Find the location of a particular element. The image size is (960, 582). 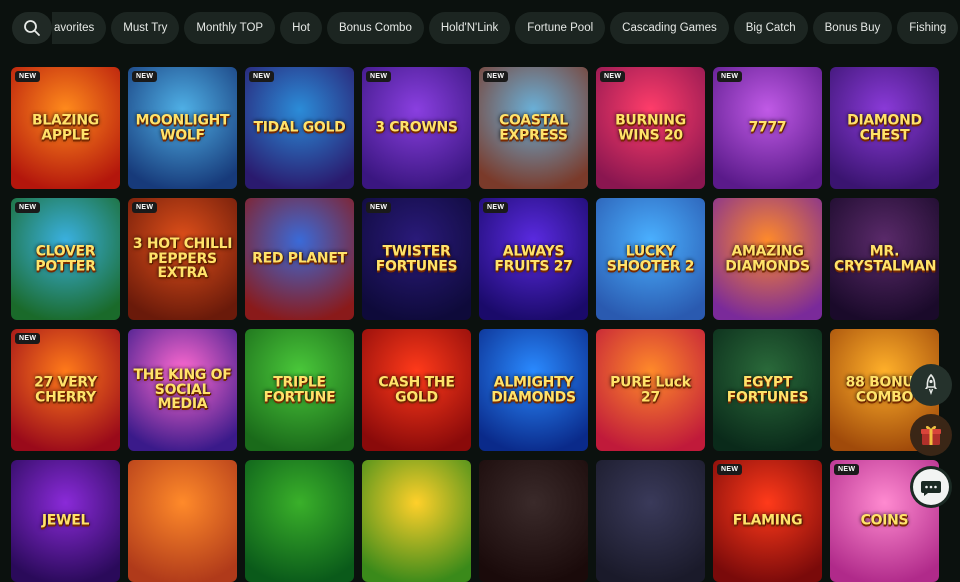

category-chip: Big Catch is located at coordinates (770, 28).